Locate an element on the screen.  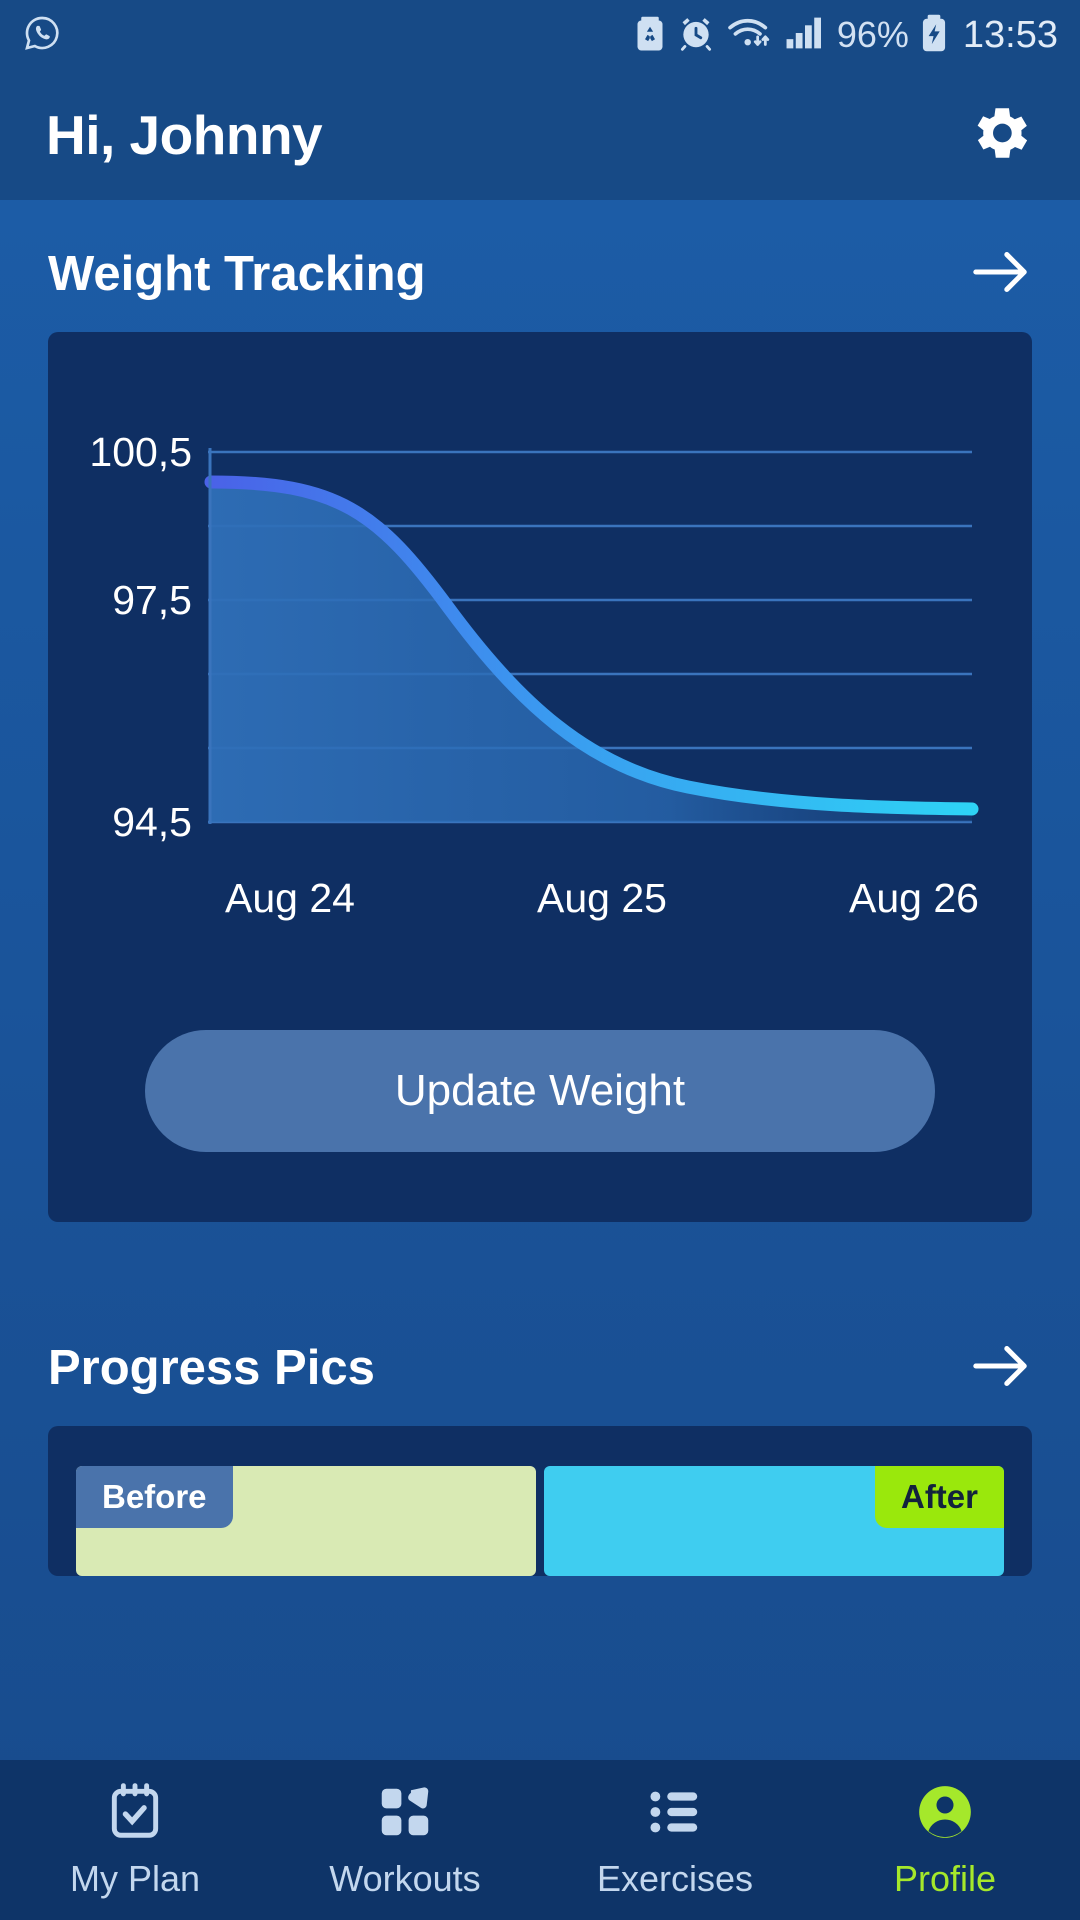
progress-pic-after: After is located at coordinates (774, 1521).